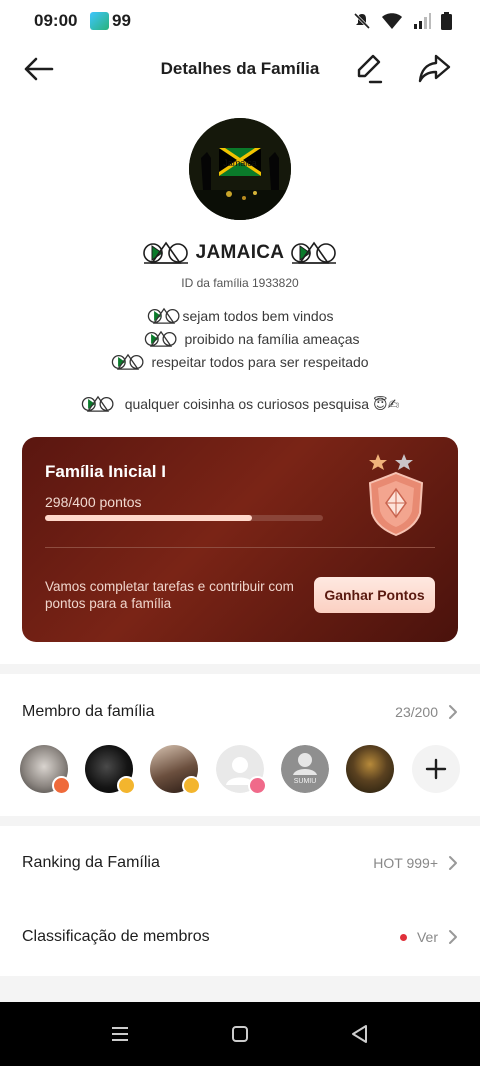 The image size is (480, 1066). I want to click on battery-icon, so click(446, 21).